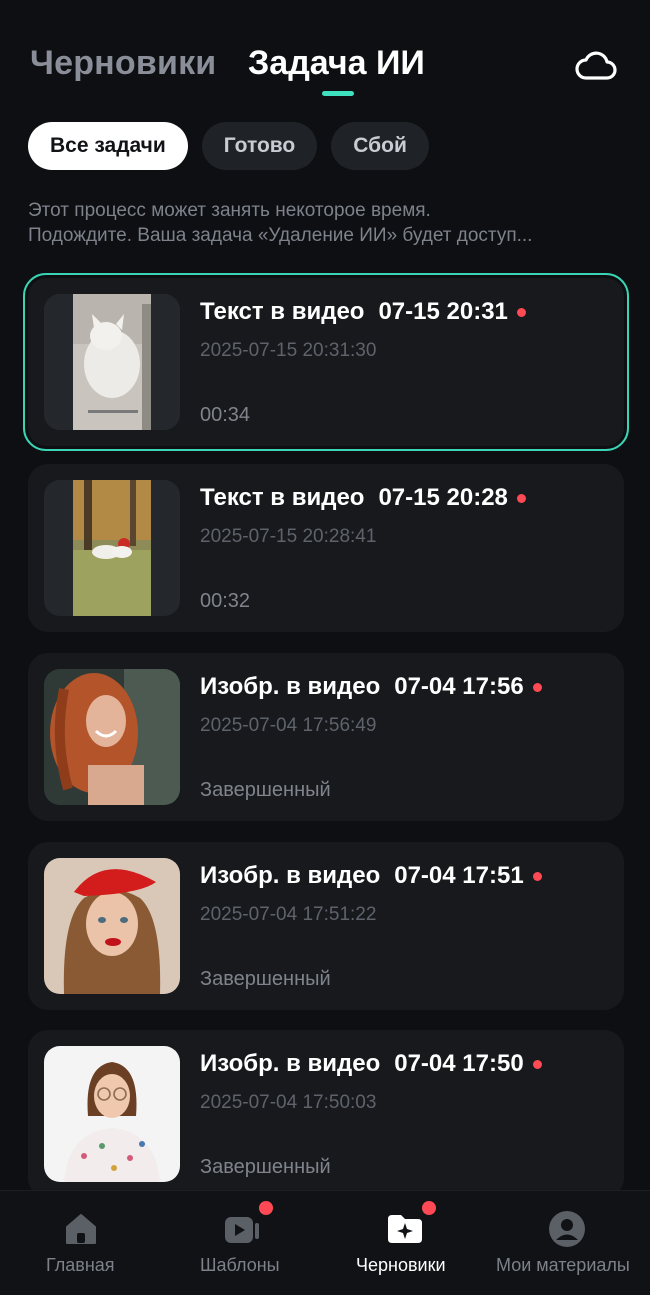  What do you see at coordinates (443, 497) in the screenshot?
I see `task-short-time: 07-15 20:28` at bounding box center [443, 497].